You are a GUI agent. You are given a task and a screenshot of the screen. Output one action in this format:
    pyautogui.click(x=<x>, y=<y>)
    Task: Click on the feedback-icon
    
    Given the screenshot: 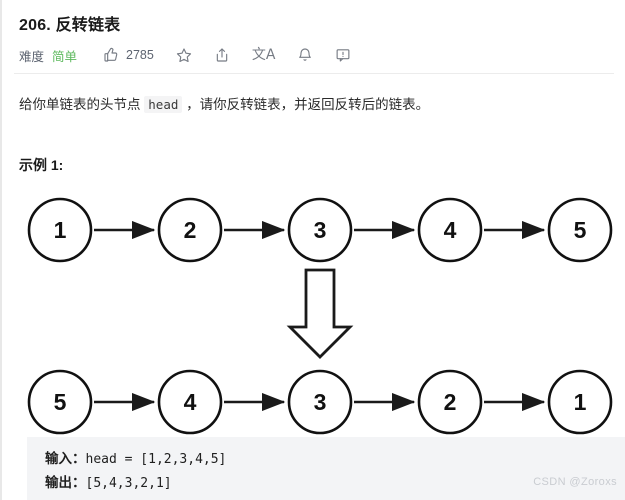 What is the action you would take?
    pyautogui.click(x=343, y=55)
    